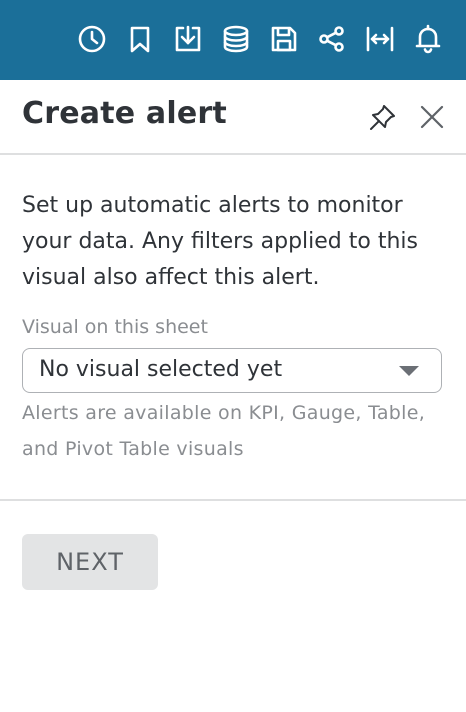 The height and width of the screenshot is (712, 466). I want to click on fit-width-icon, so click(380, 39).